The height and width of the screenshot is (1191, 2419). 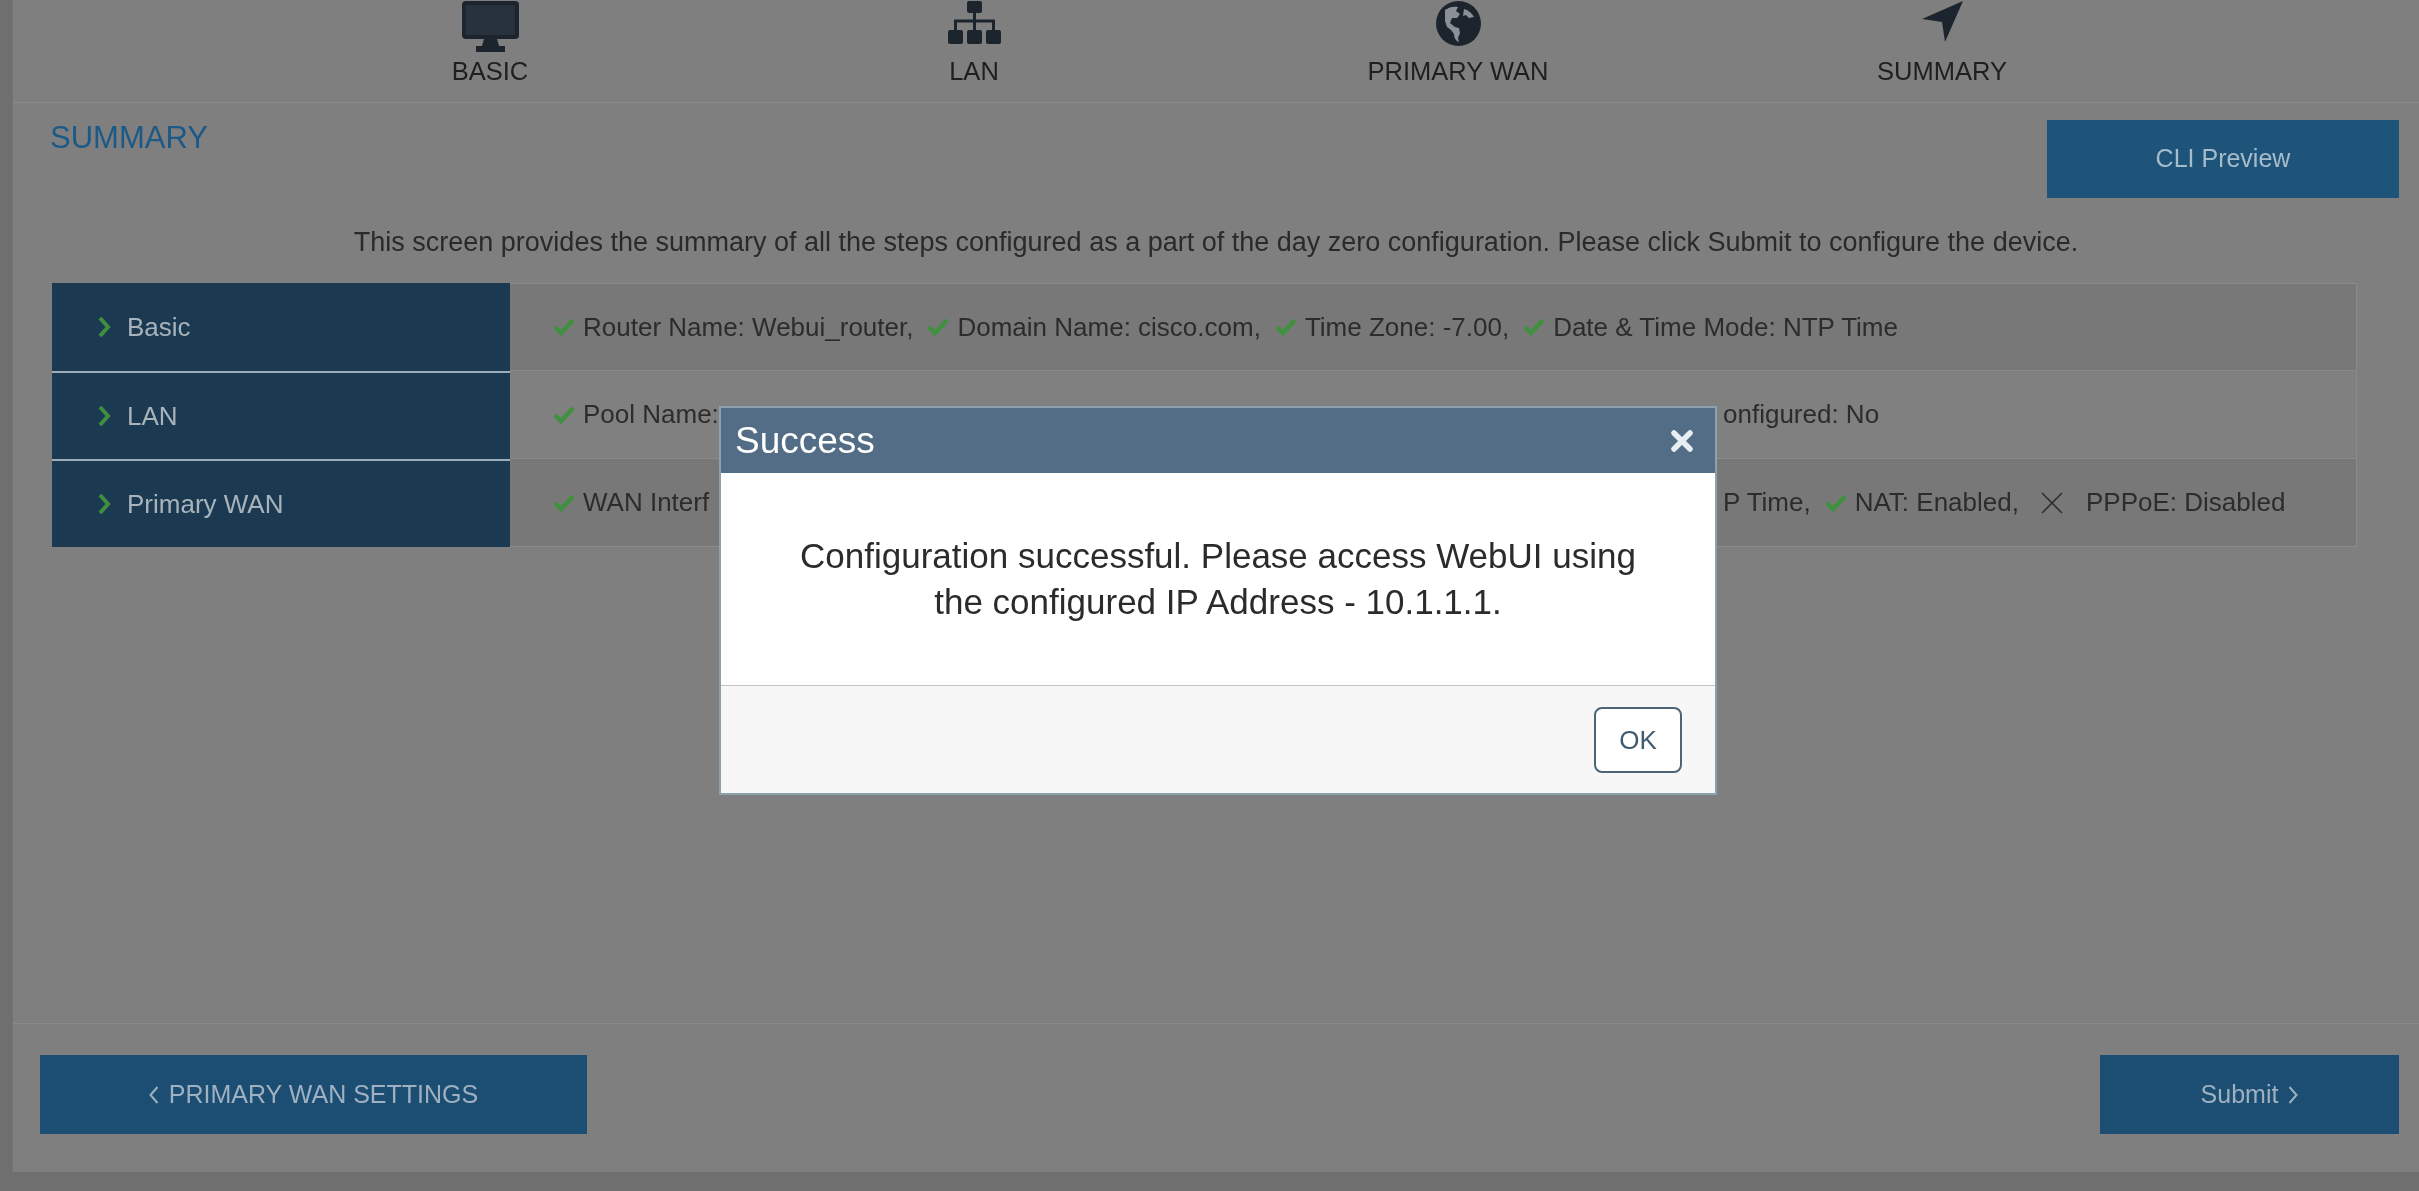 I want to click on wizard-step: PRIMARY WAN, so click(x=1458, y=43).